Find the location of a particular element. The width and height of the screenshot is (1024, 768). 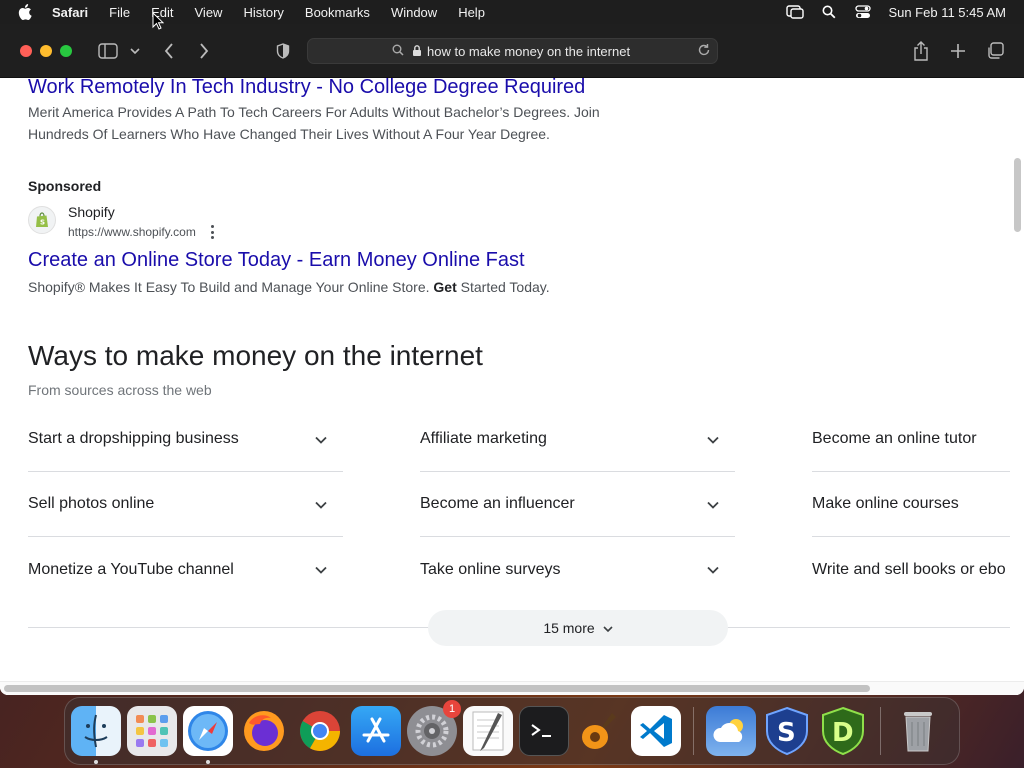

app-store-icon is located at coordinates (376, 731).